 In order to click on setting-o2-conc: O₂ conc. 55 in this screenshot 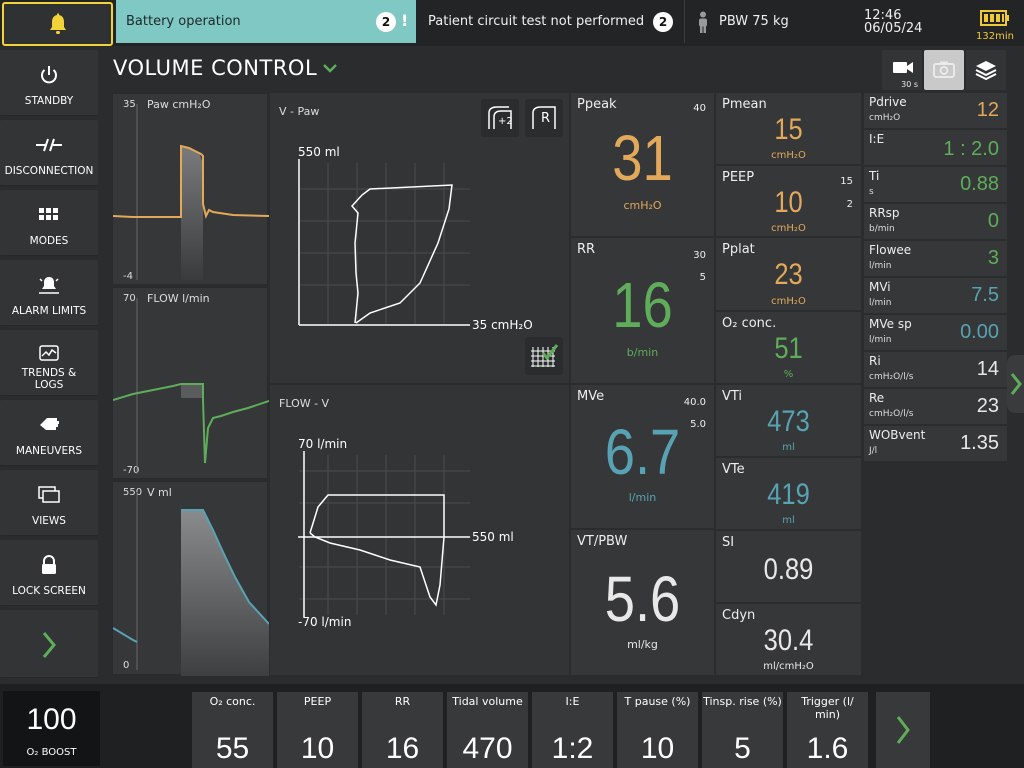, I will do `click(232, 730)`.